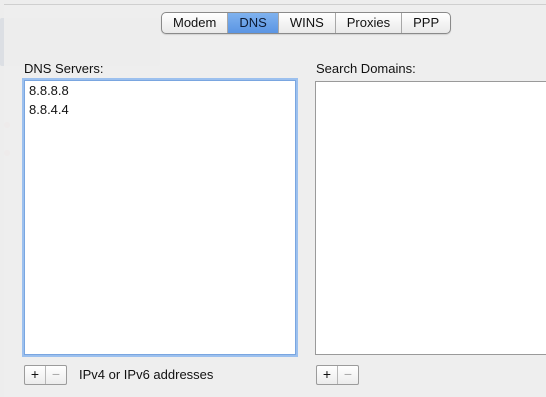 This screenshot has height=397, width=546. What do you see at coordinates (366, 68) in the screenshot?
I see `search-domains-label: Search Domains:` at bounding box center [366, 68].